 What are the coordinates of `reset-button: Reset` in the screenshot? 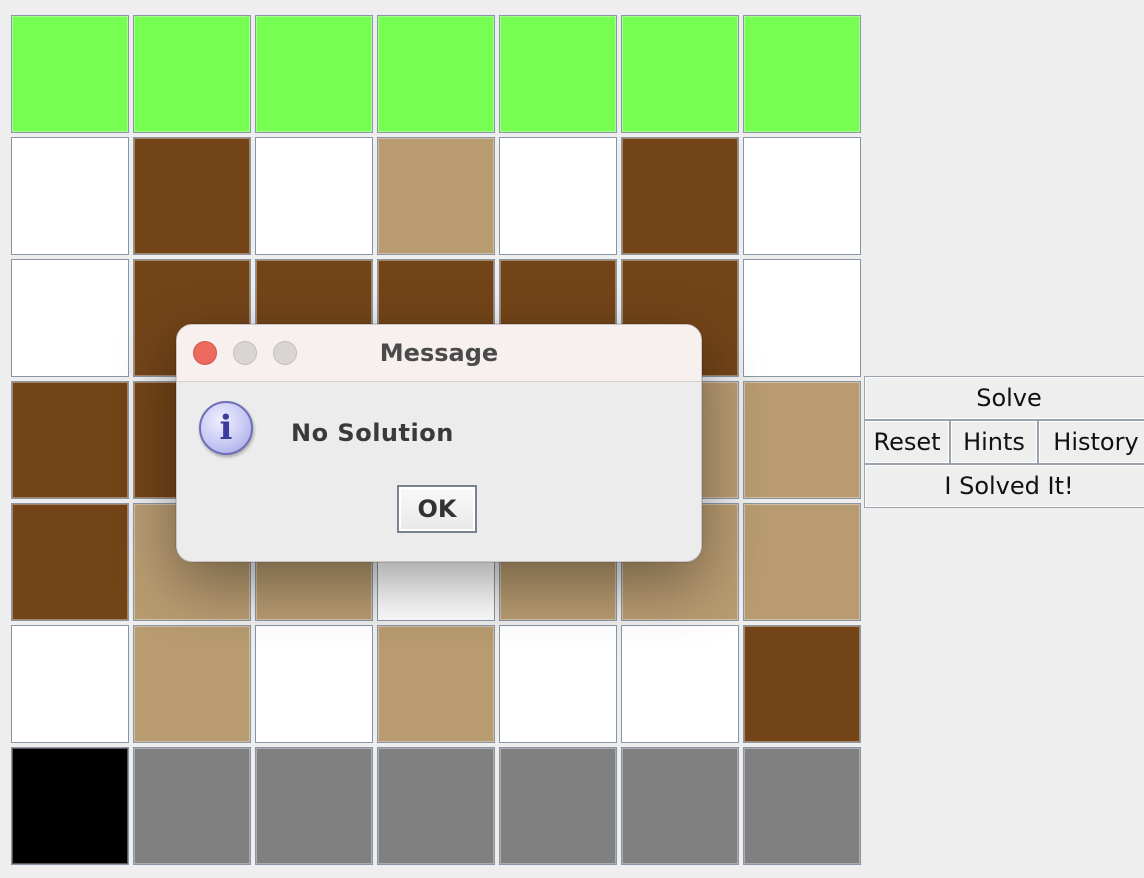 It's located at (907, 442).